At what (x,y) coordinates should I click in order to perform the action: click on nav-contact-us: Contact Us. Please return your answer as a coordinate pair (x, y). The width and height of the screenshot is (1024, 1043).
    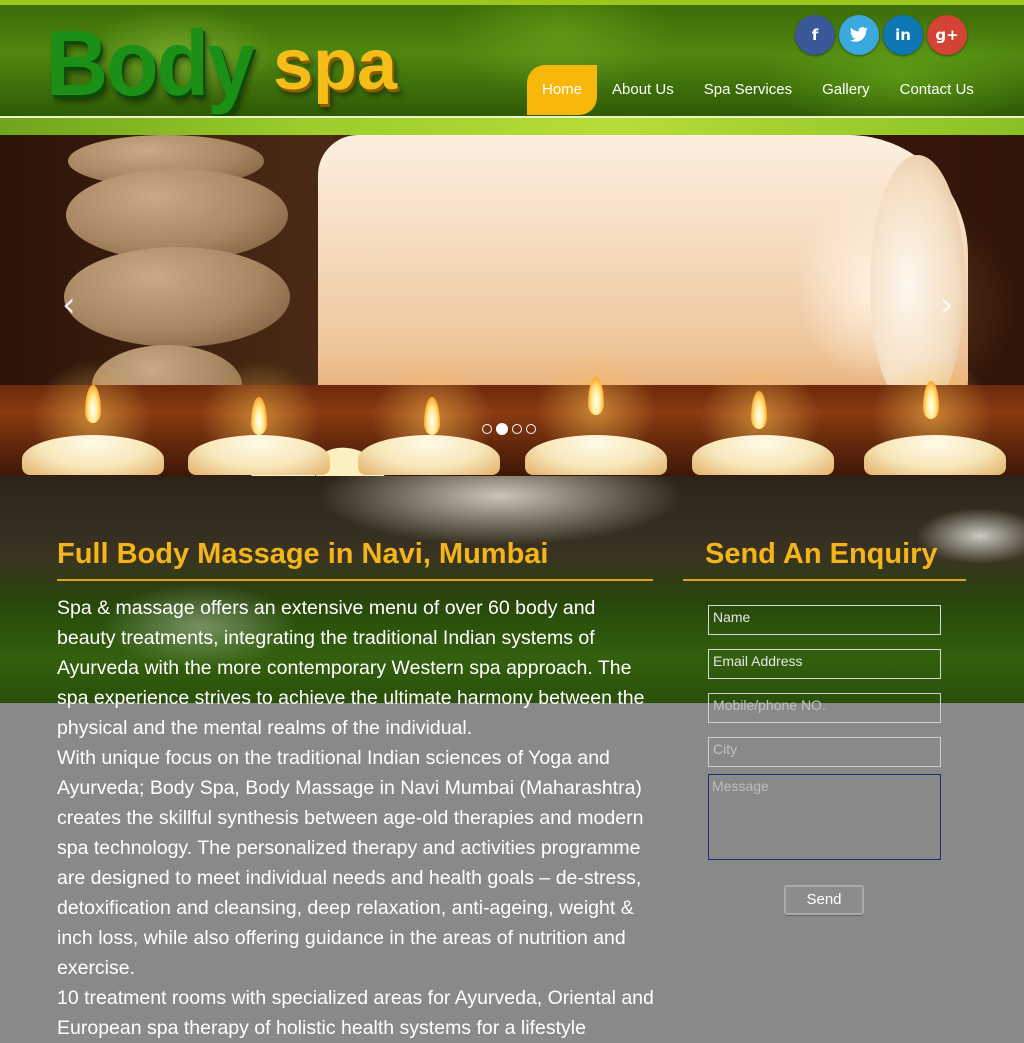
    Looking at the image, I should click on (937, 90).